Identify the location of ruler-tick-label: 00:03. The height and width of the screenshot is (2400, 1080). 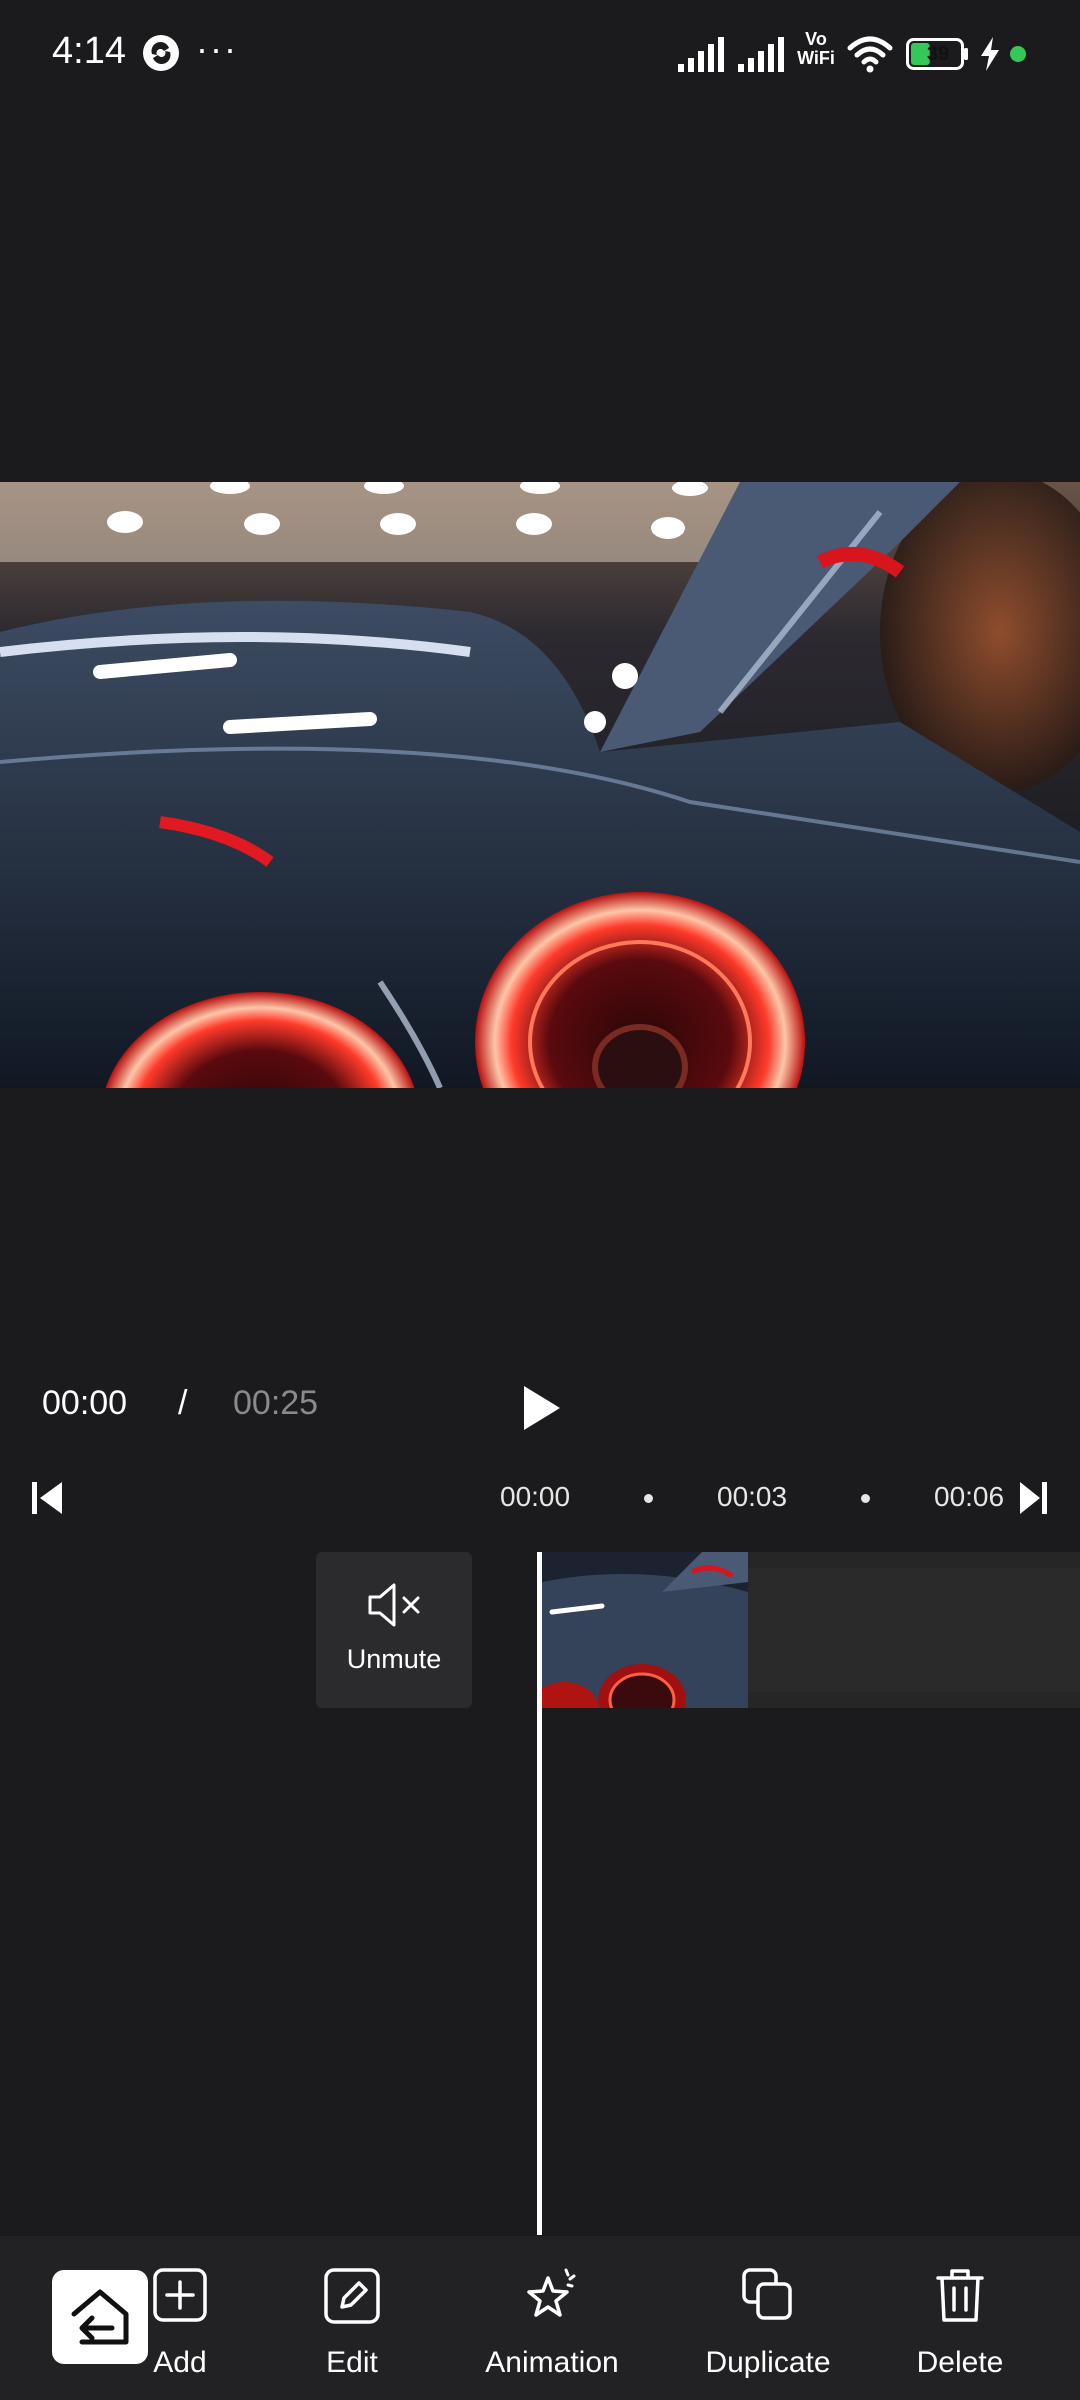
(752, 1496).